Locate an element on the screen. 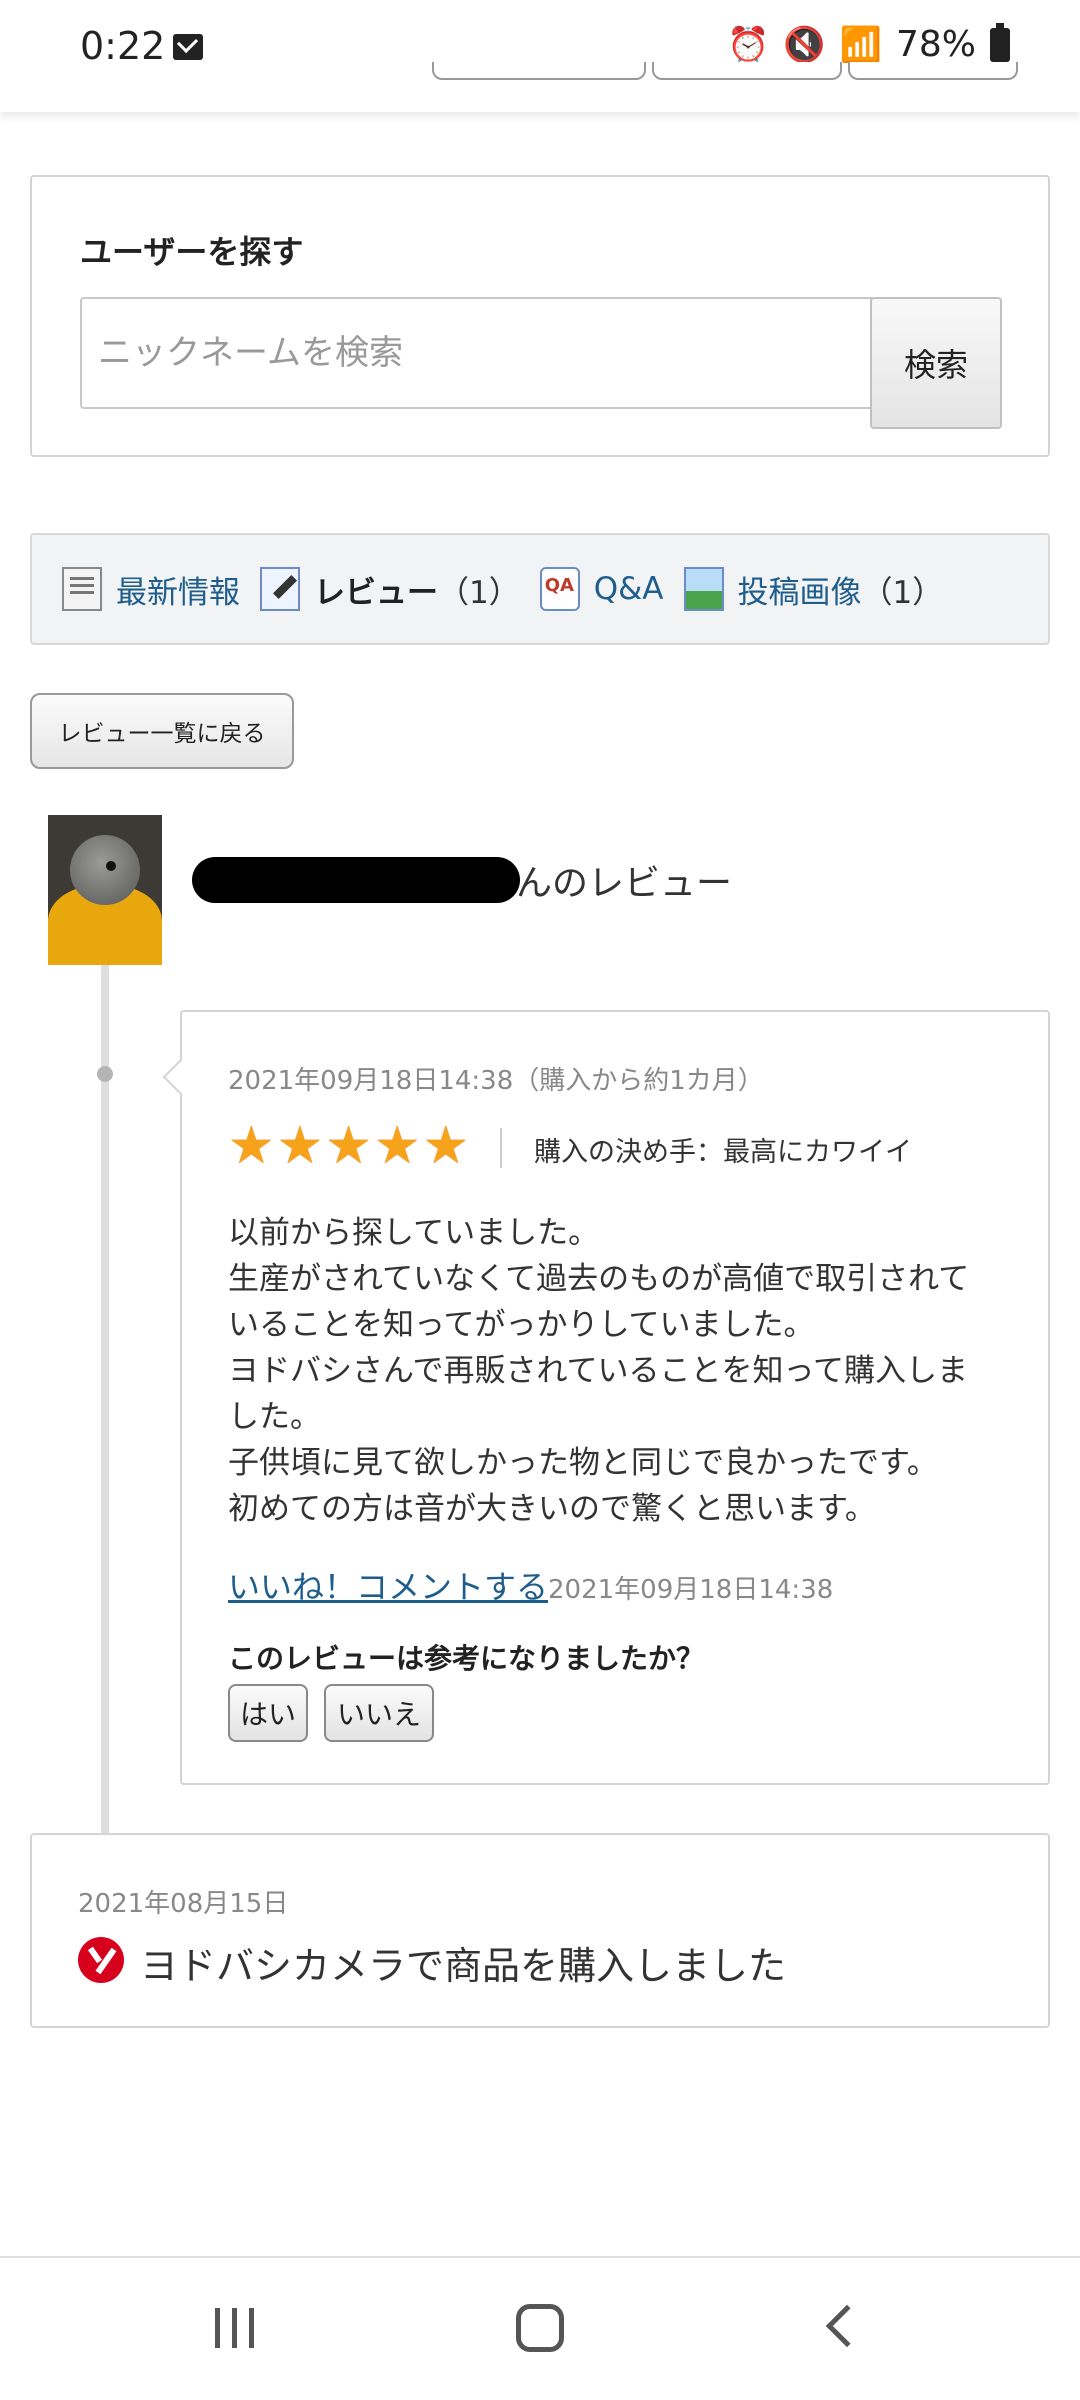 Image resolution: width=1080 pixels, height=2400 pixels. review-timestamp: 2021年09月18日14:38 is located at coordinates (691, 1590).